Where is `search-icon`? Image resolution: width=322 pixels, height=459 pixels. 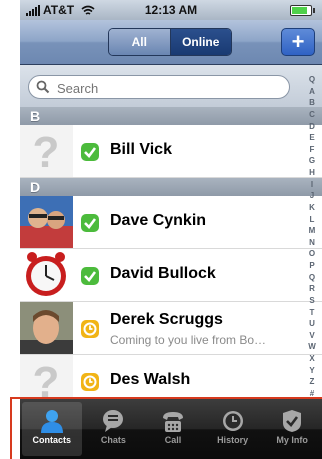 search-icon is located at coordinates (43, 87).